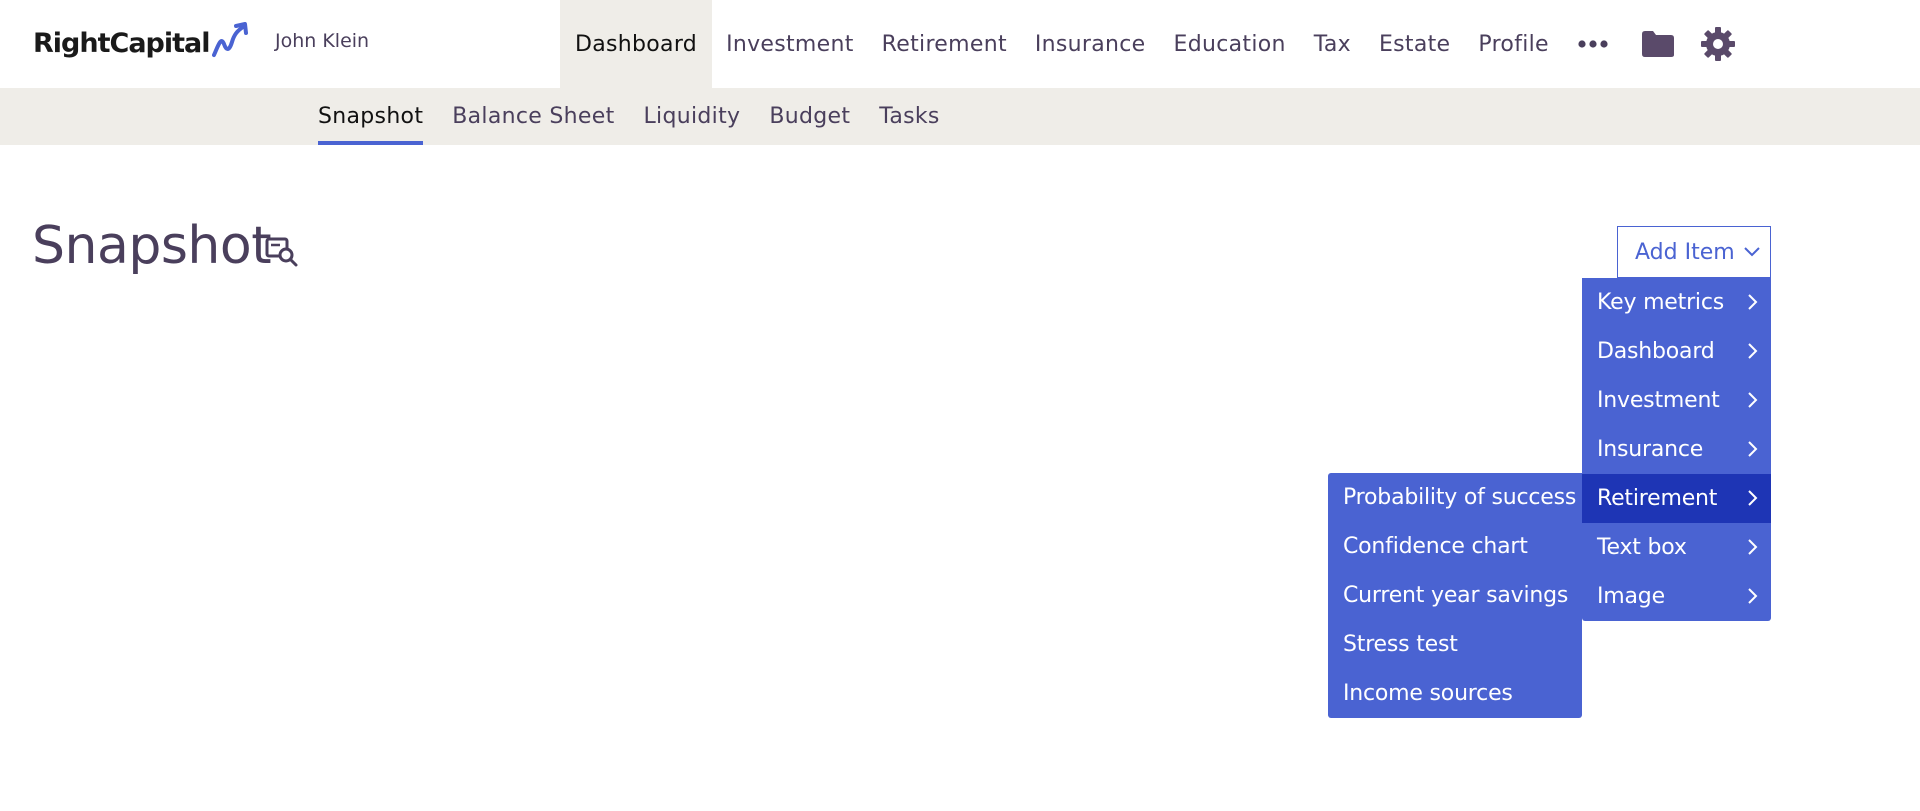 The height and width of the screenshot is (811, 1920). What do you see at coordinates (1513, 44) in the screenshot?
I see `nav-profile: Profile` at bounding box center [1513, 44].